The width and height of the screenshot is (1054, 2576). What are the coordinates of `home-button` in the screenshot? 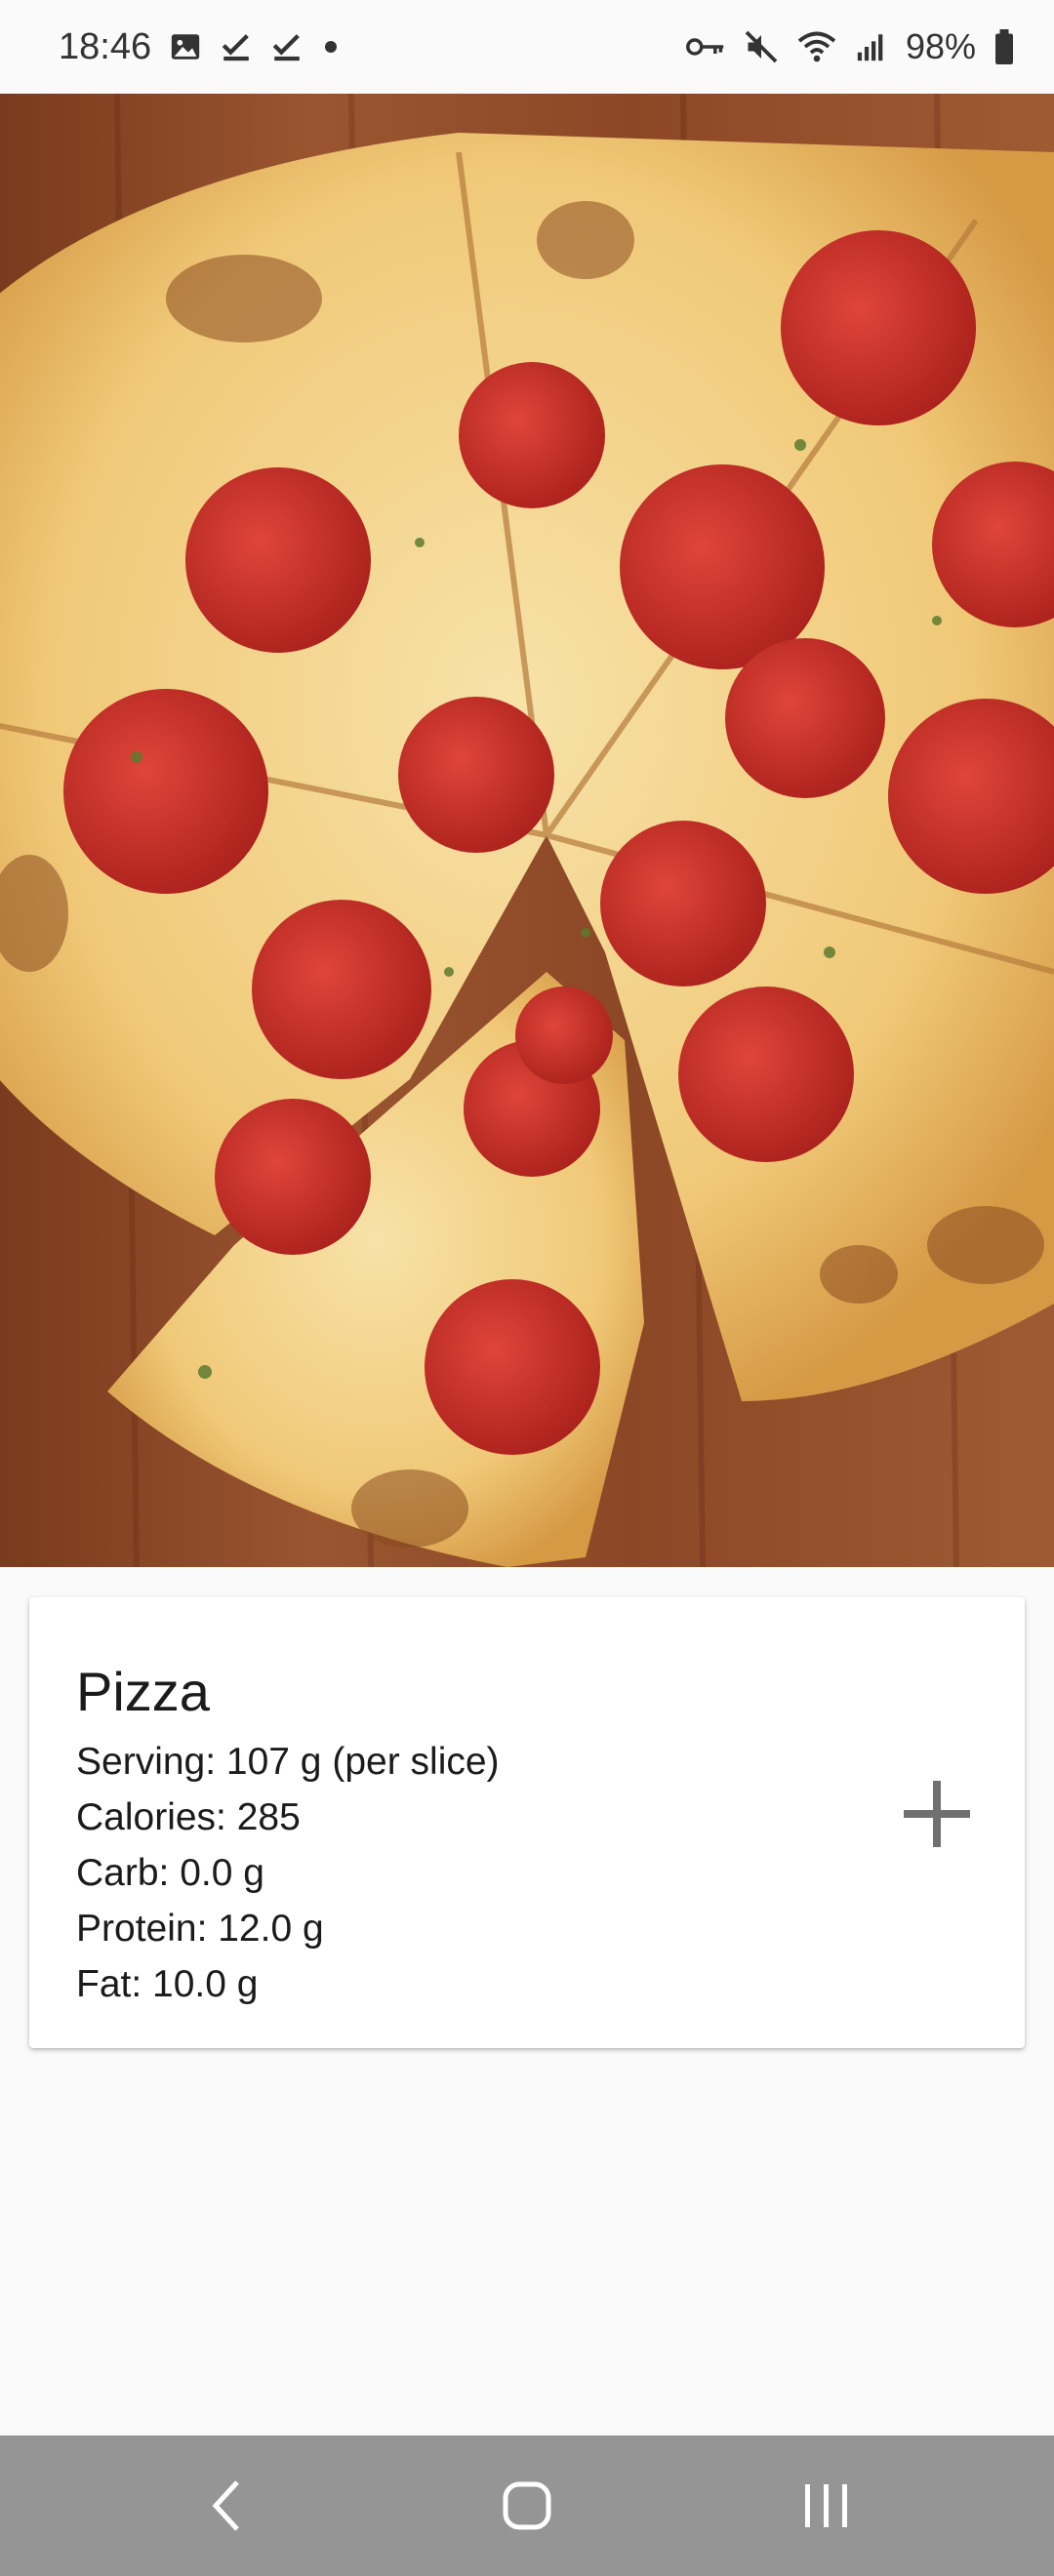 It's located at (527, 2505).